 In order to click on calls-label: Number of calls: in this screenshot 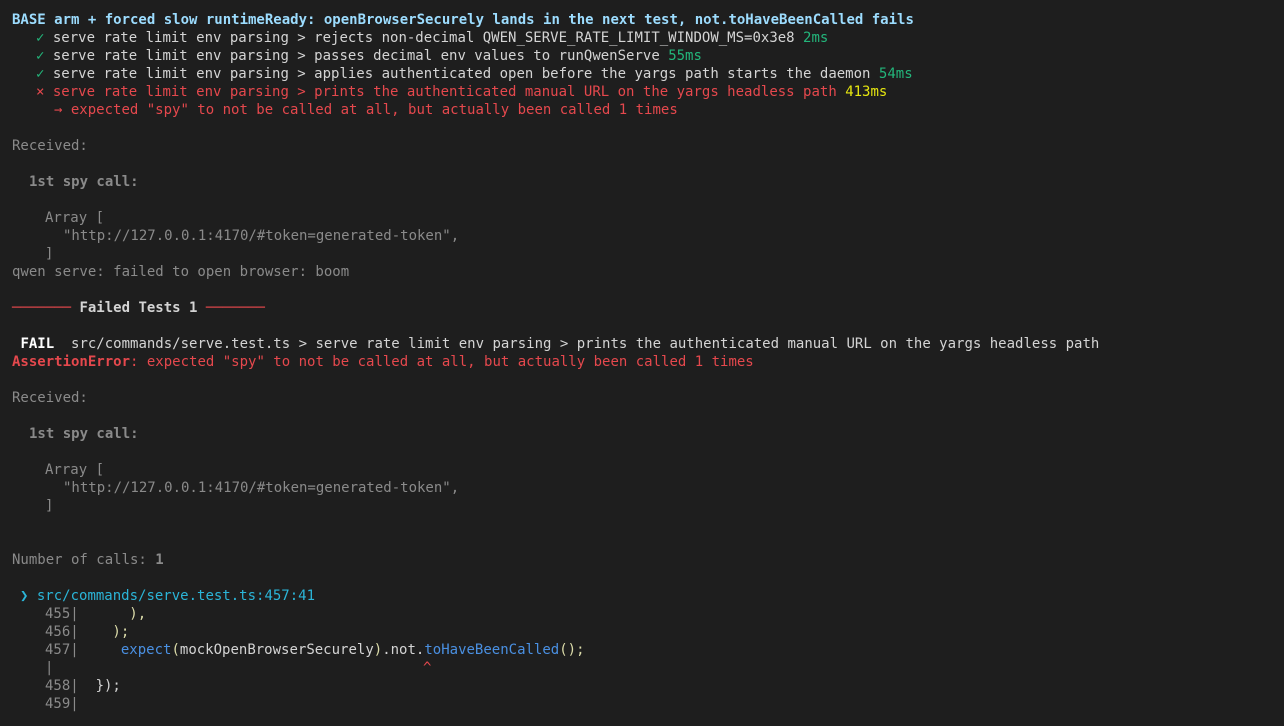, I will do `click(84, 560)`.